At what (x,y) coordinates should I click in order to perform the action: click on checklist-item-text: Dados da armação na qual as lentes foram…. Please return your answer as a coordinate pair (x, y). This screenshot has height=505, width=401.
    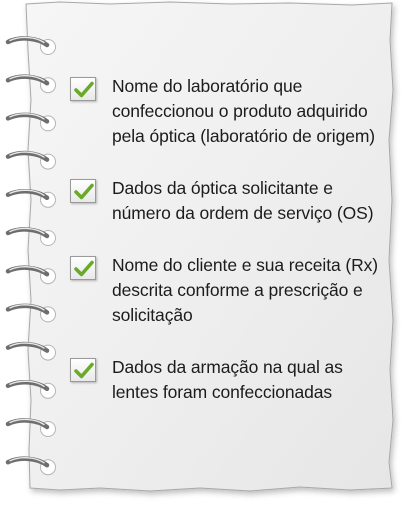
    Looking at the image, I should click on (227, 379).